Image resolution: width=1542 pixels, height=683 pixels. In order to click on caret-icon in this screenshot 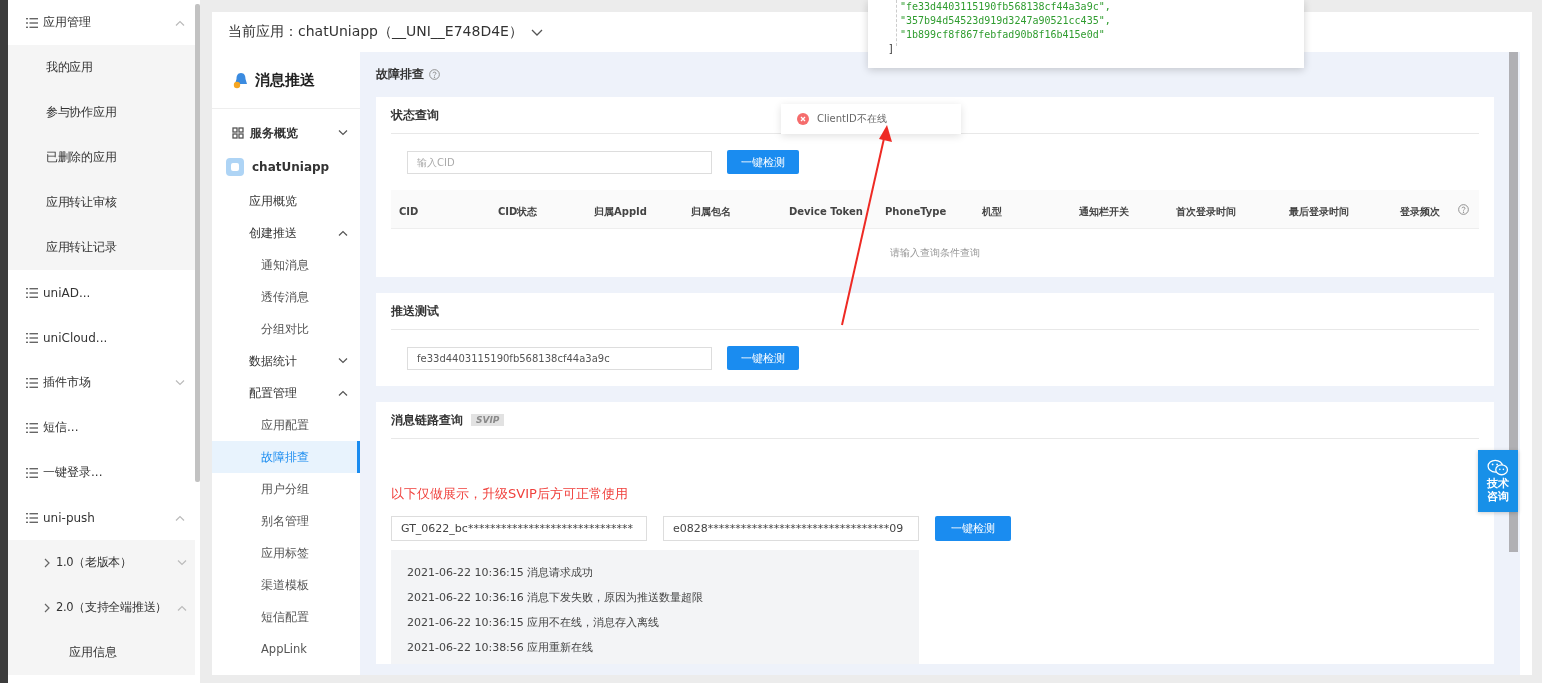, I will do `click(536, 32)`.